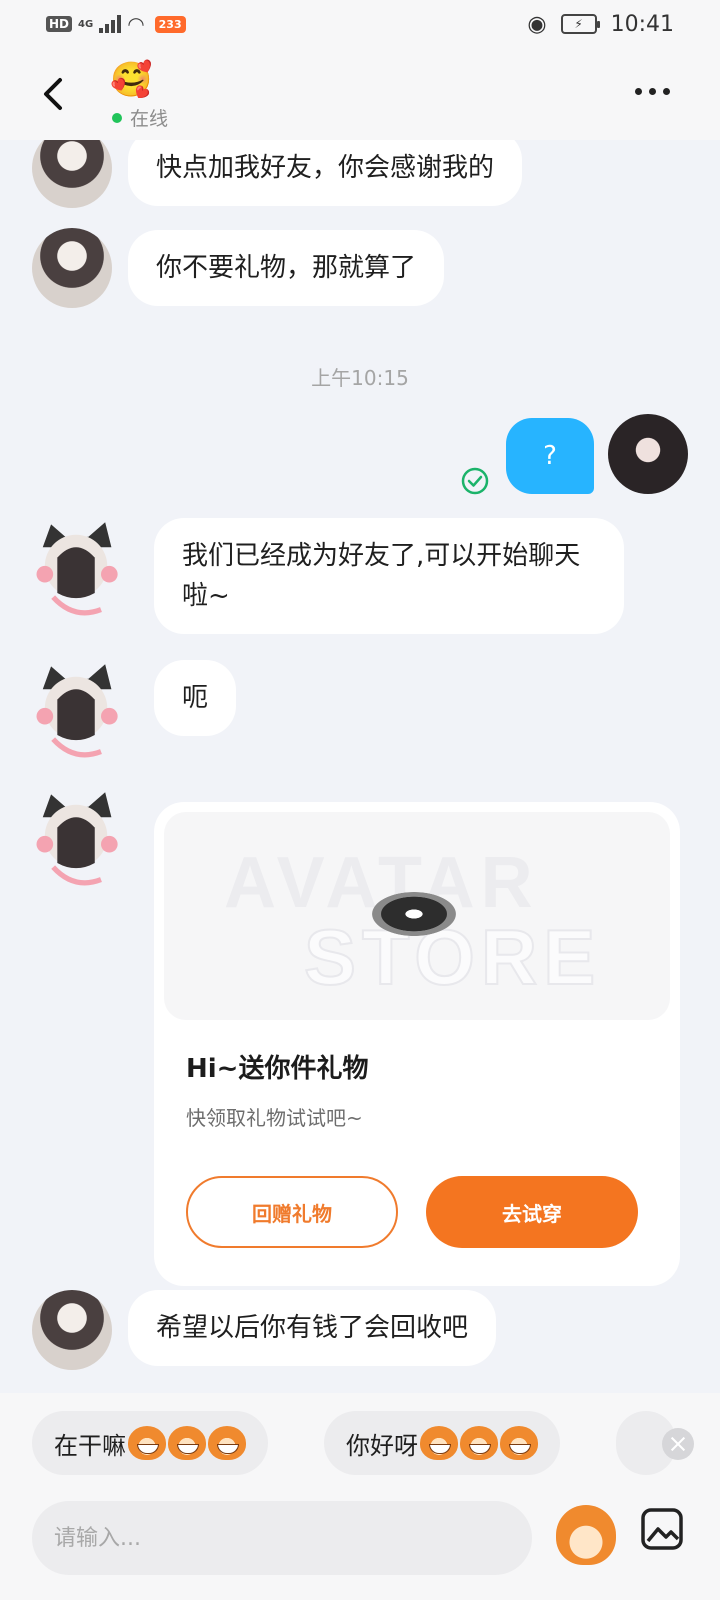  Describe the element at coordinates (360, 94) in the screenshot. I see `chat-header: 🥰 在线` at that location.